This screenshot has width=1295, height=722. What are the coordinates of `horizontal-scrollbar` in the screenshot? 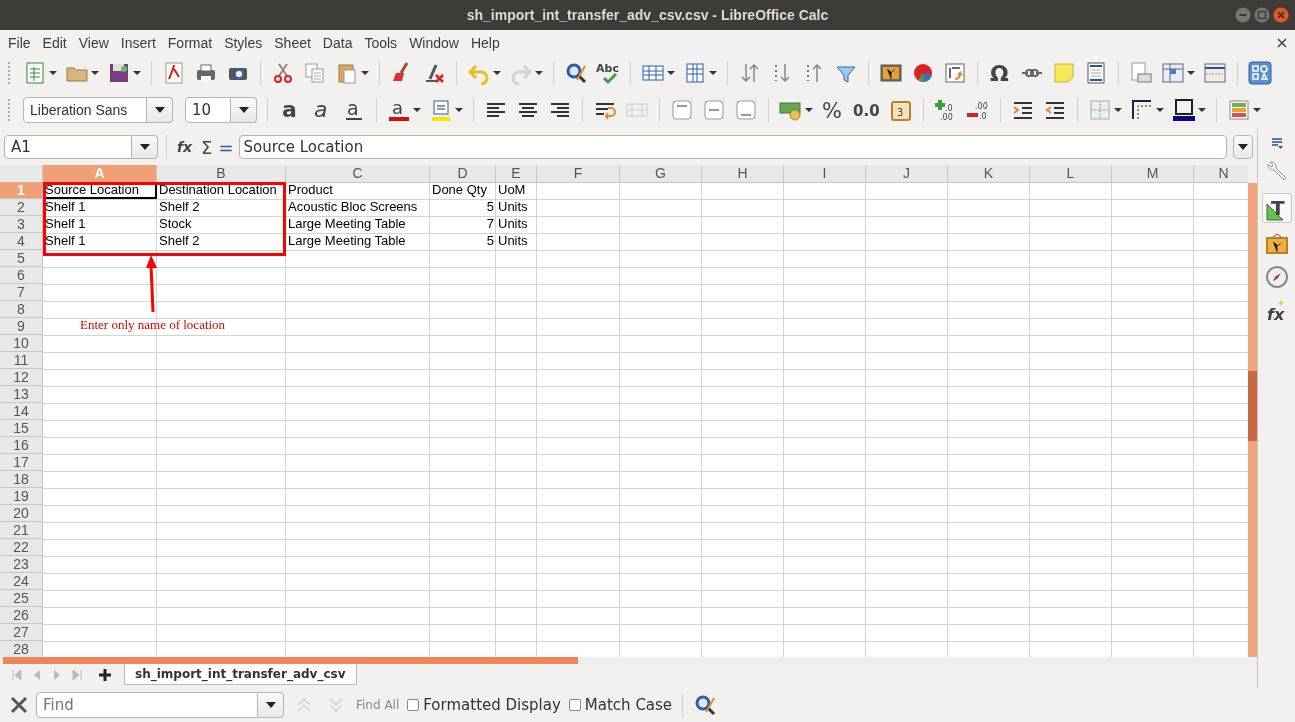 It's located at (290, 660).